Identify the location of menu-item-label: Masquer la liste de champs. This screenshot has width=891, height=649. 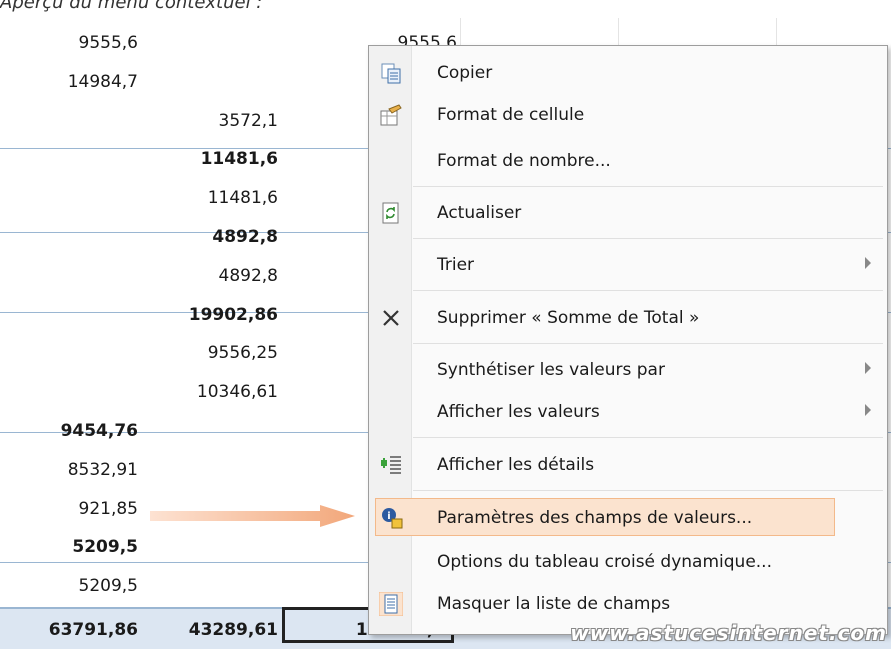
(554, 604).